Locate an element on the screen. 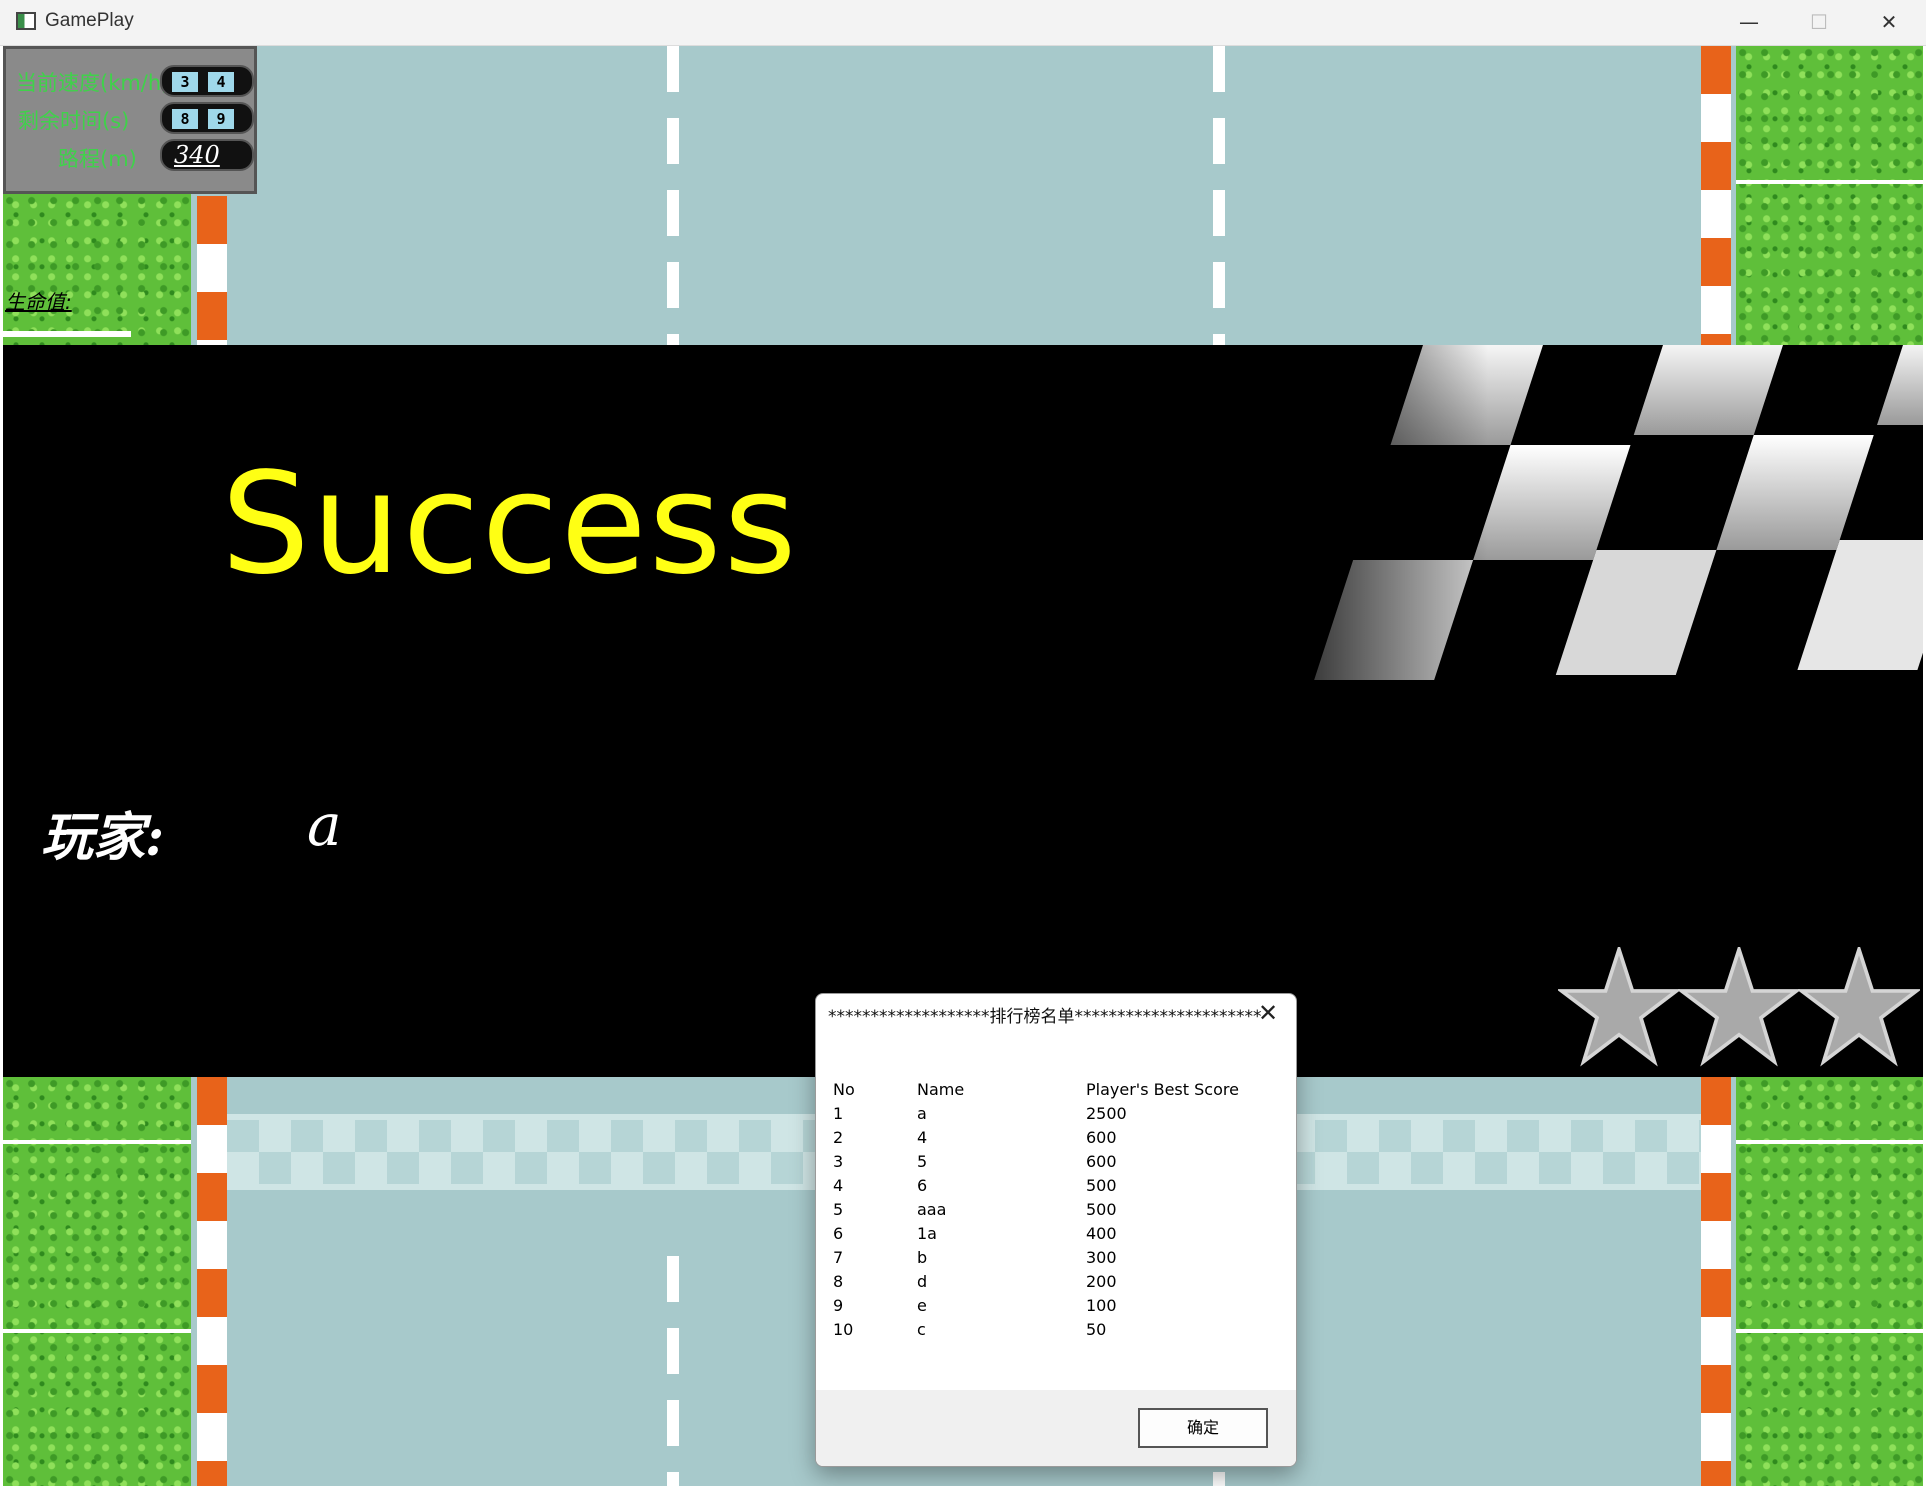  speed-digit: 4 is located at coordinates (221, 82).